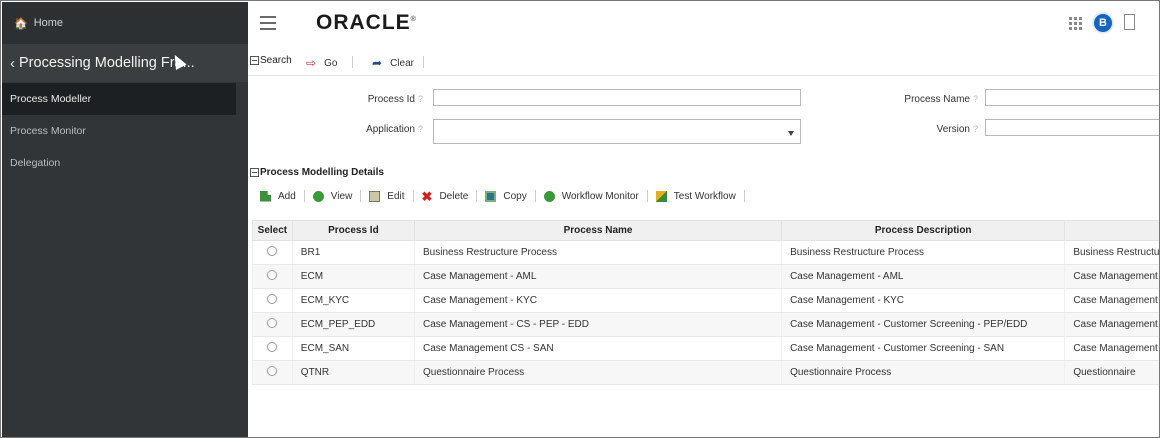  Describe the element at coordinates (48, 23) in the screenshot. I see `home-label: Home` at that location.